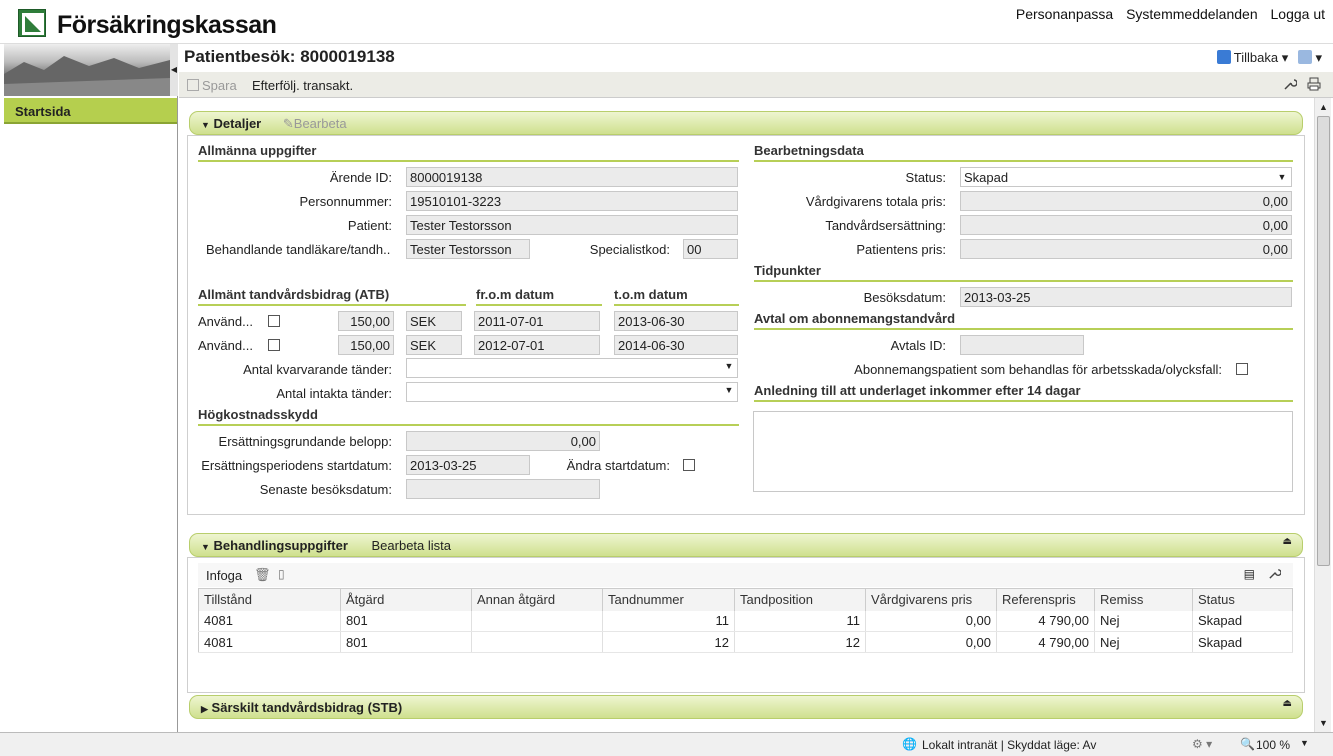 Image resolution: width=1333 pixels, height=756 pixels. I want to click on scroll-thumb, so click(1323, 341).